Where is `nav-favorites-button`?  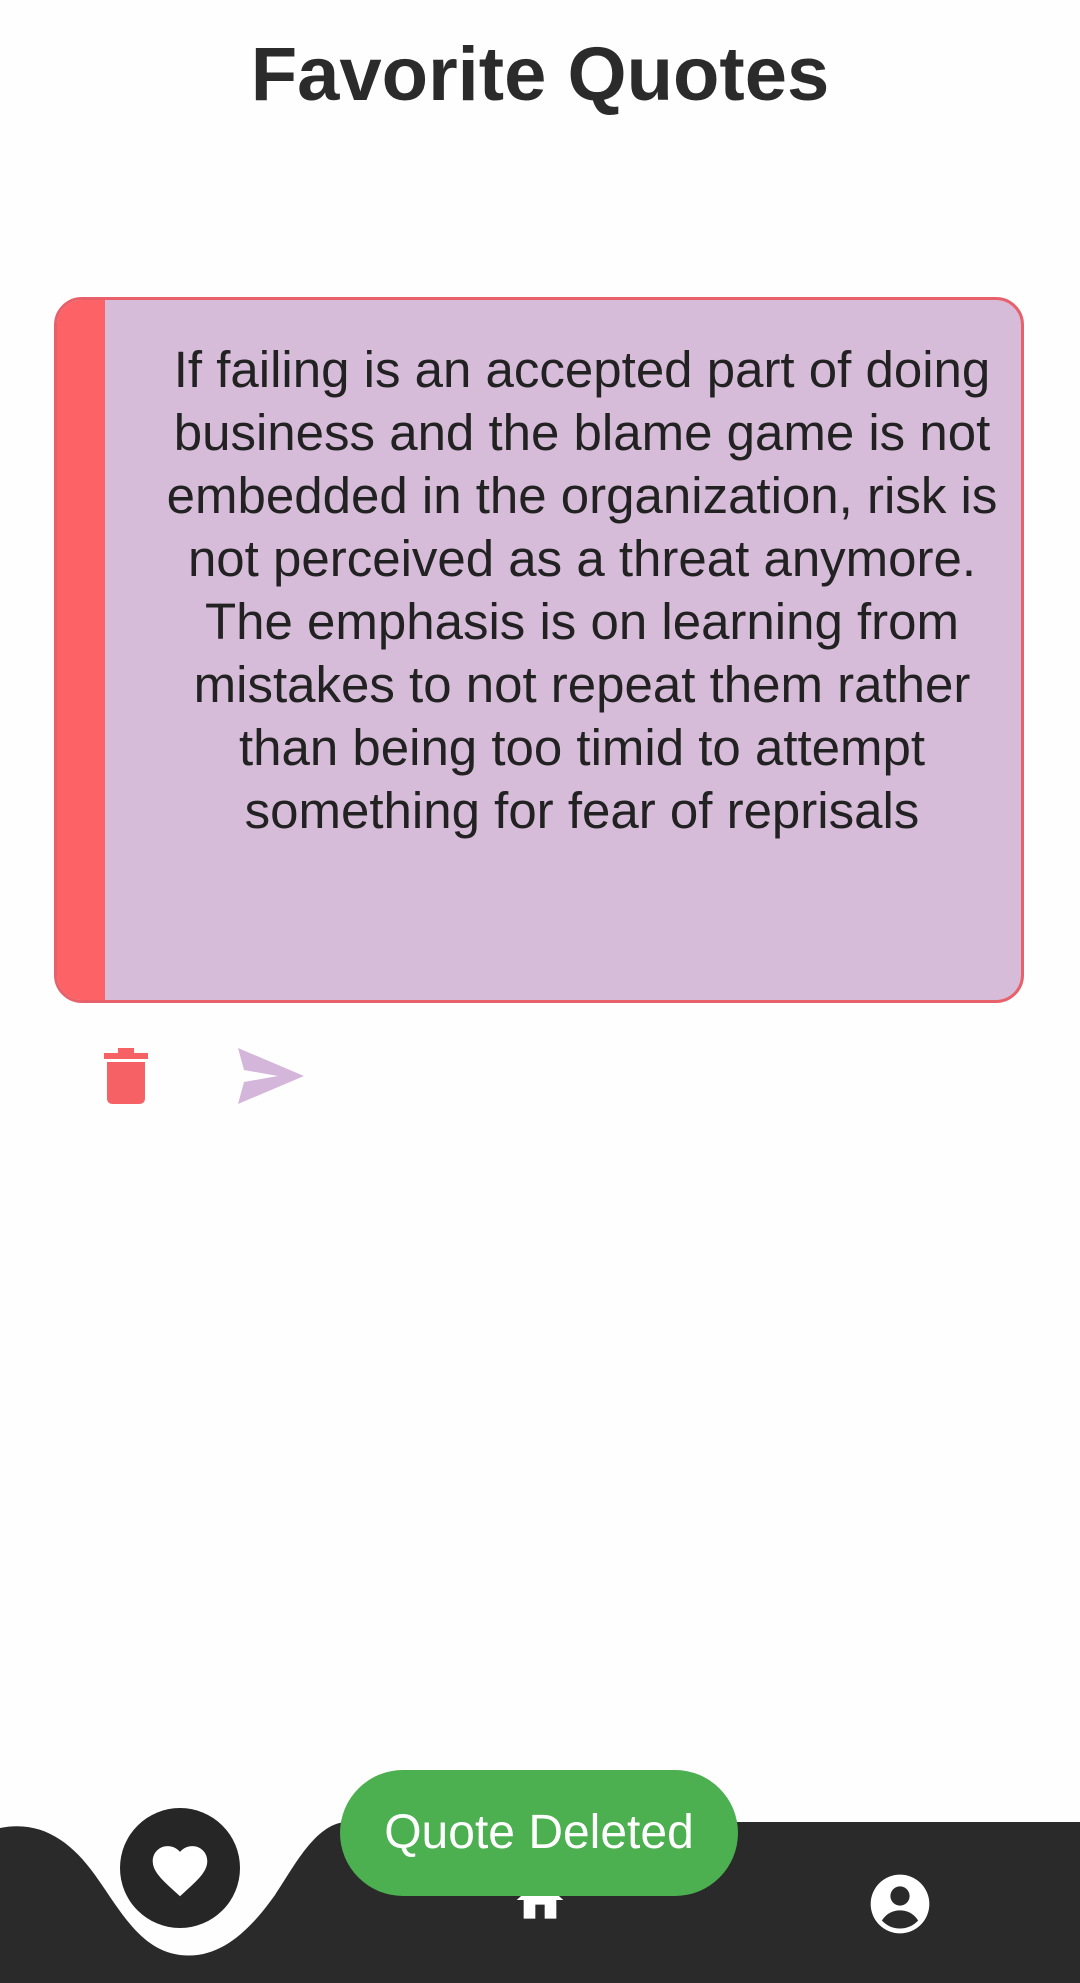
nav-favorites-button is located at coordinates (180, 1868).